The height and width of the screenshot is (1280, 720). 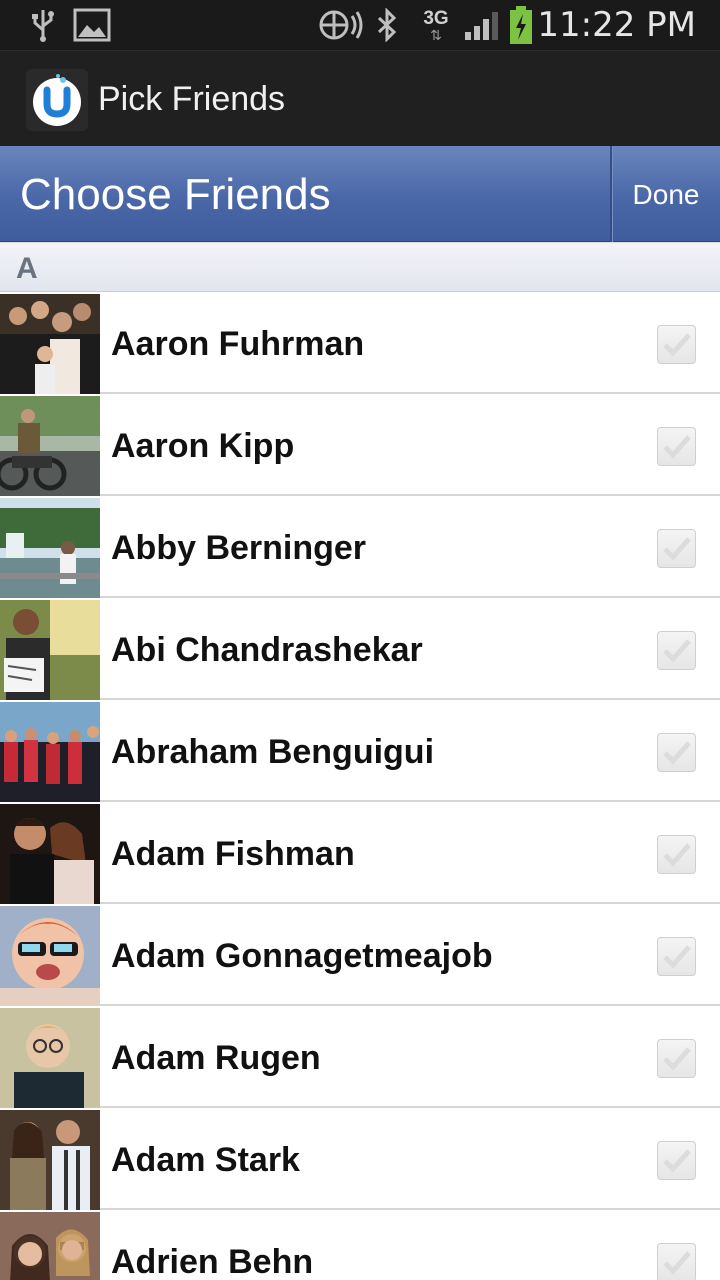 What do you see at coordinates (616, 25) in the screenshot?
I see `clock: 11:22 PM` at bounding box center [616, 25].